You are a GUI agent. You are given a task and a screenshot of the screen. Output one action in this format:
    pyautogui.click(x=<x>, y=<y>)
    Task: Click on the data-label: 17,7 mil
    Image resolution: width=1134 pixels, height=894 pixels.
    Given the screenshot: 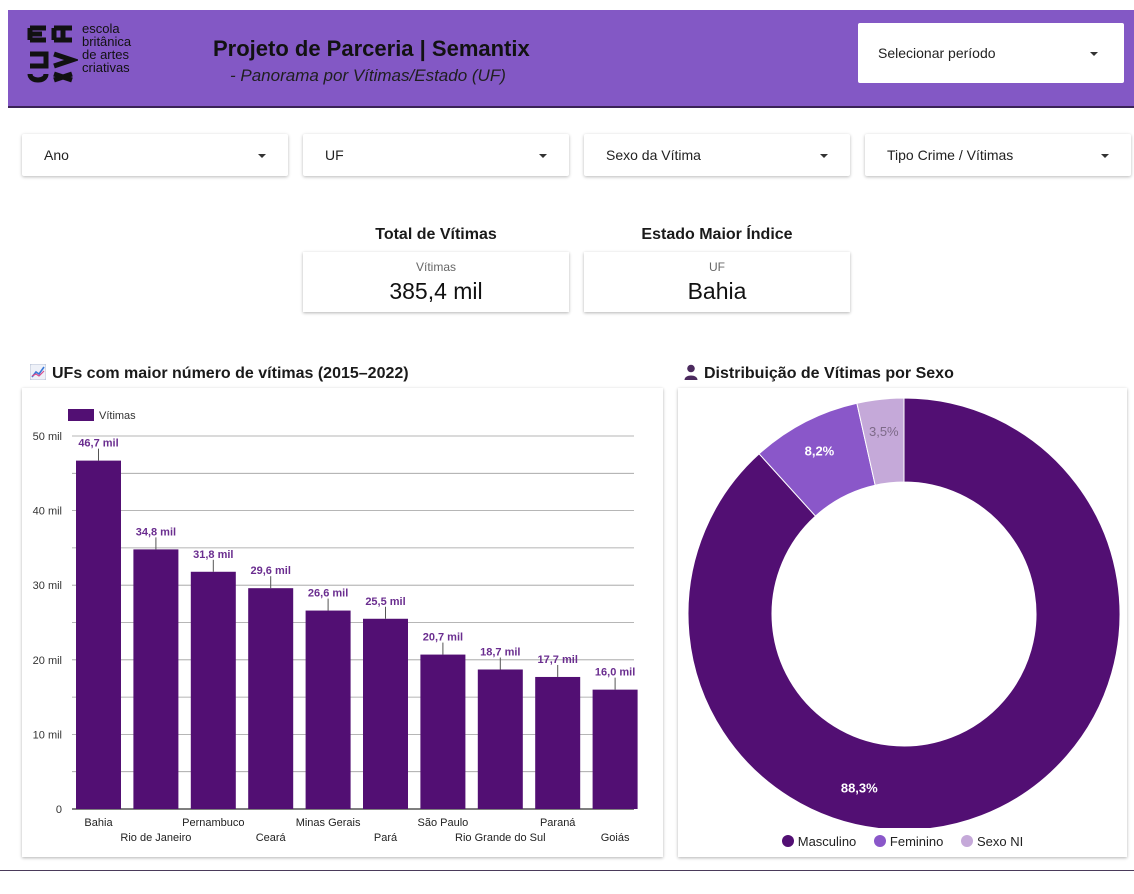 What is the action you would take?
    pyautogui.click(x=558, y=660)
    